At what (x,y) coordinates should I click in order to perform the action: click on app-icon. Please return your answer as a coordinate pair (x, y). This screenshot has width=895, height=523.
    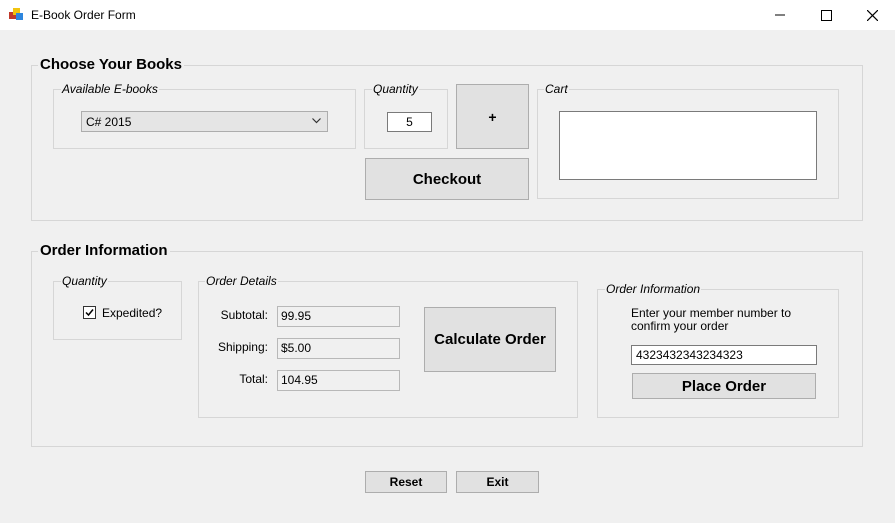
    Looking at the image, I should click on (16, 14).